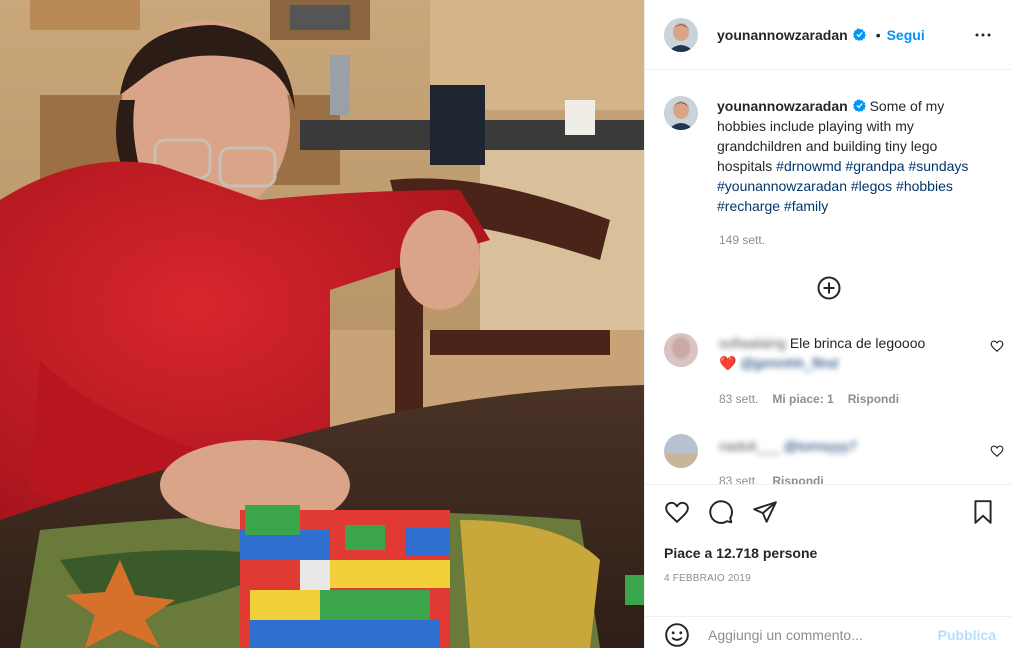 The image size is (1011, 648). I want to click on comment-mention: @tomsyyy7, so click(820, 446).